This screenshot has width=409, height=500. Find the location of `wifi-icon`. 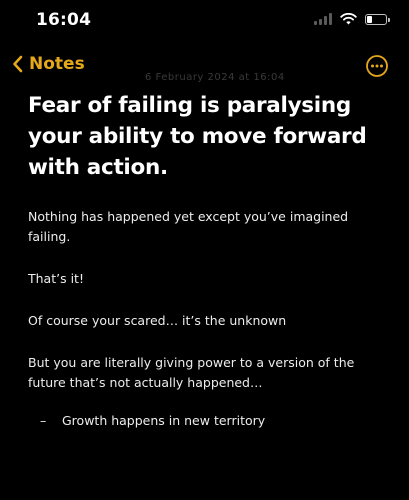

wifi-icon is located at coordinates (348, 19).